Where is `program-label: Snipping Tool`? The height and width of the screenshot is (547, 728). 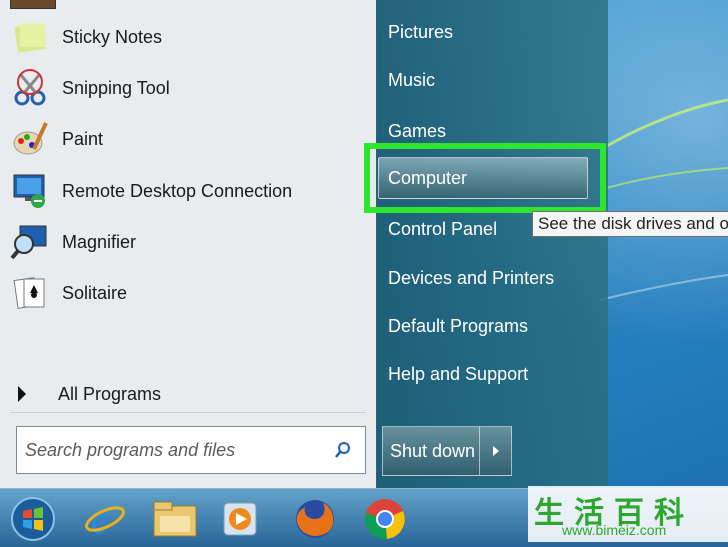
program-label: Snipping Tool is located at coordinates (116, 87).